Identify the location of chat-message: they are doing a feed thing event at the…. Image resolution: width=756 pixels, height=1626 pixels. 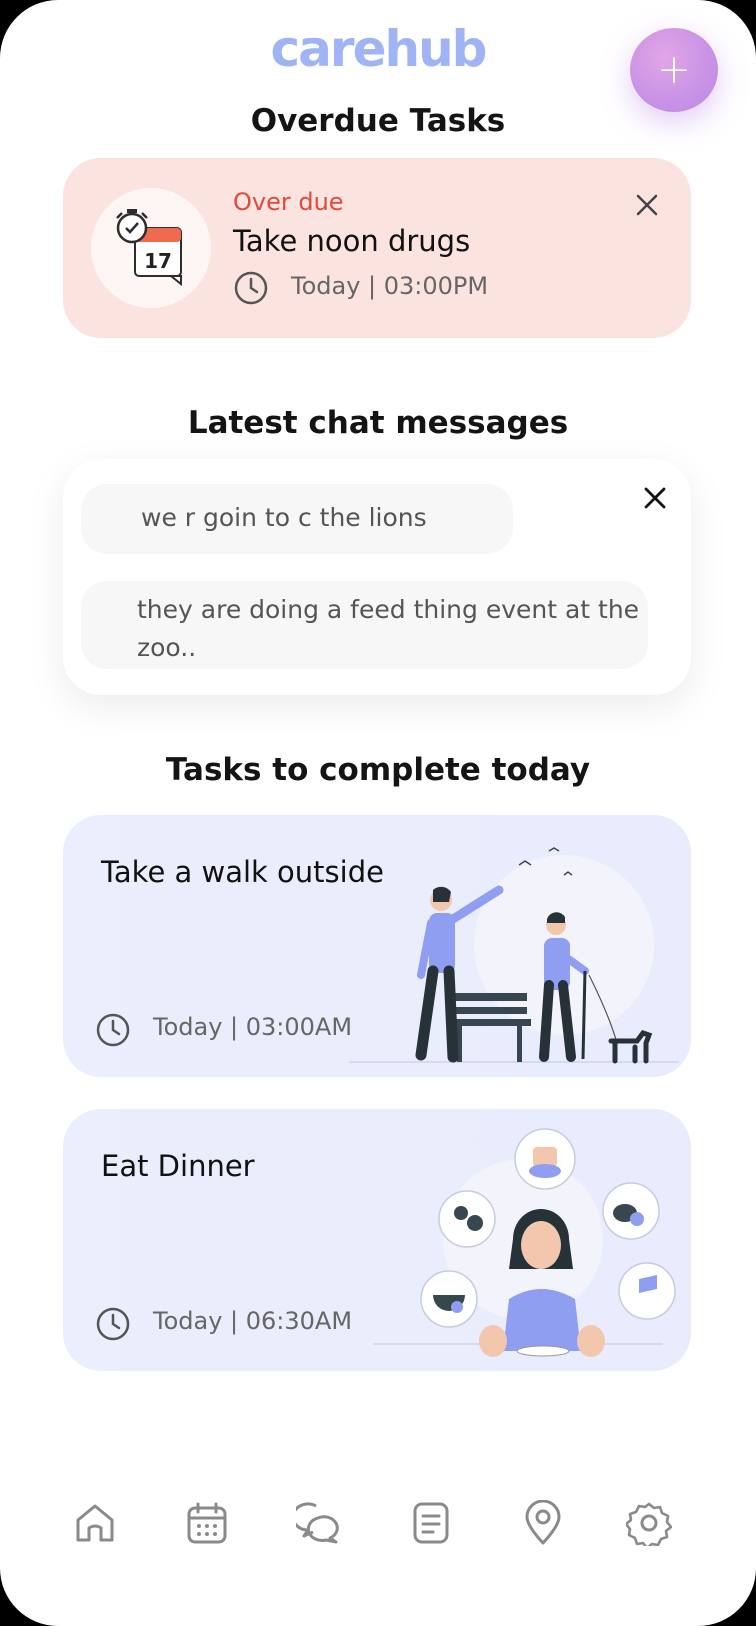
(364, 625).